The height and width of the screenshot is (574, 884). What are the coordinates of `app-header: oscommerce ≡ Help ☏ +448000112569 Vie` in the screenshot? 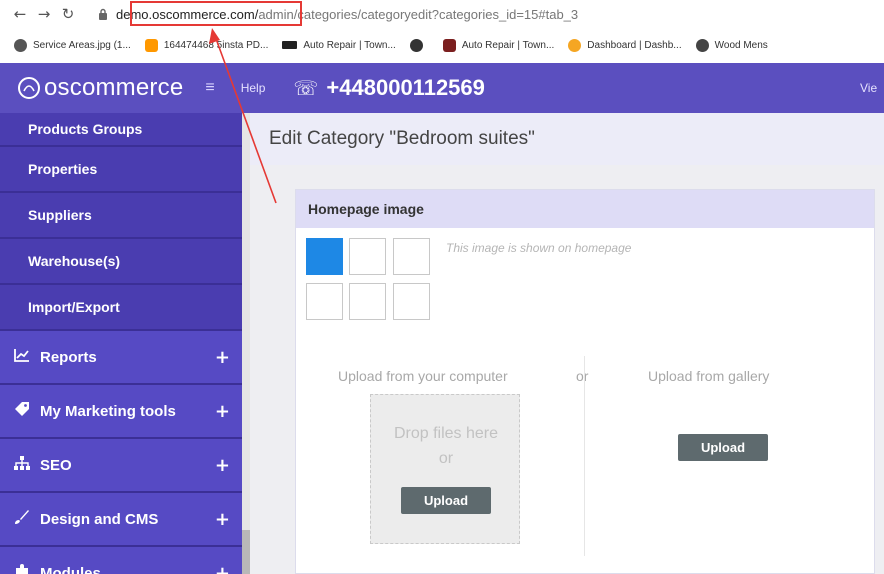 It's located at (442, 88).